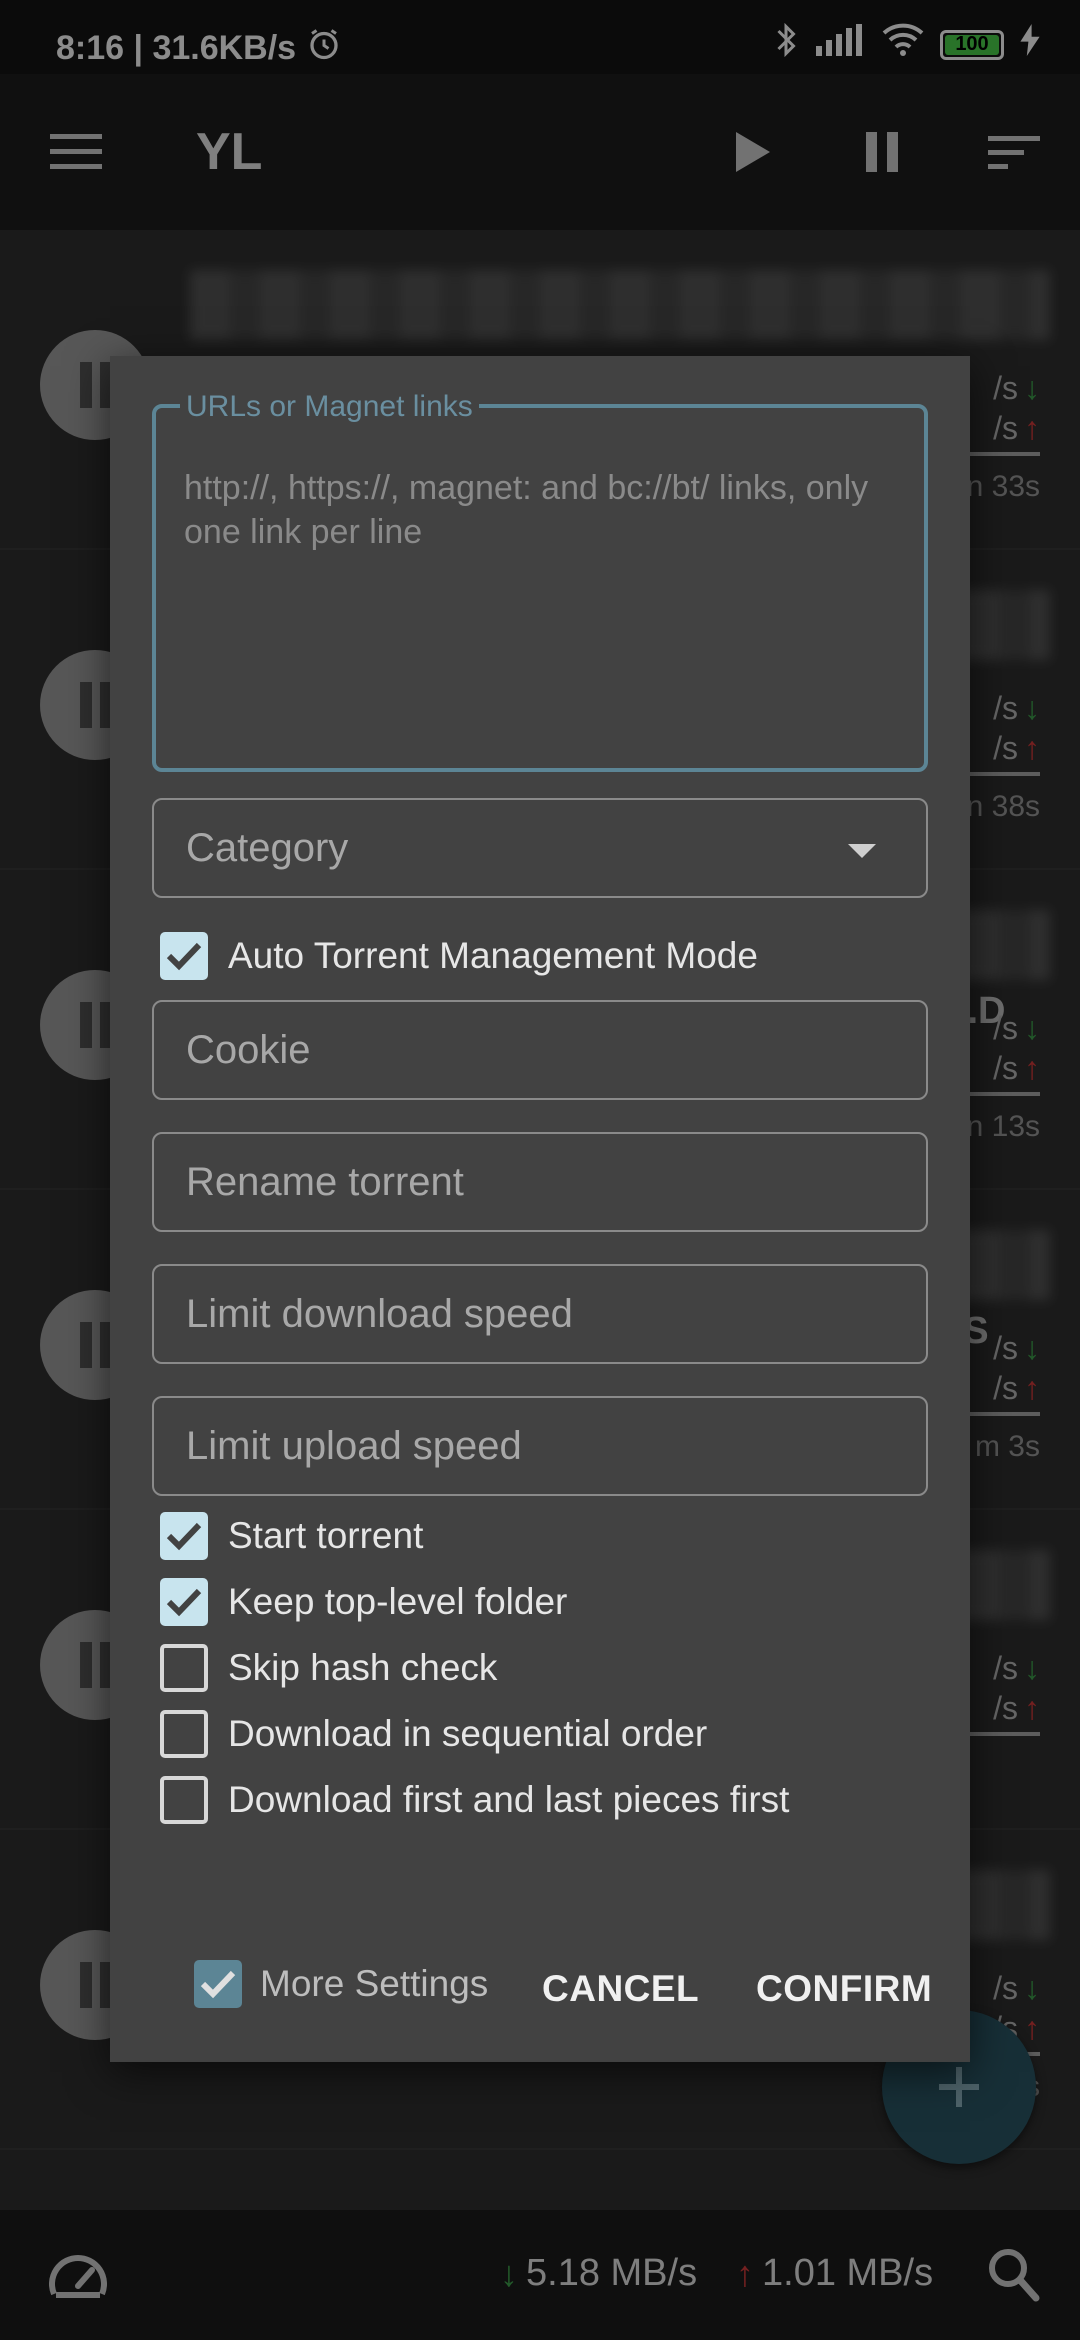  What do you see at coordinates (374, 1983) in the screenshot?
I see `more-settings-label: More Settings` at bounding box center [374, 1983].